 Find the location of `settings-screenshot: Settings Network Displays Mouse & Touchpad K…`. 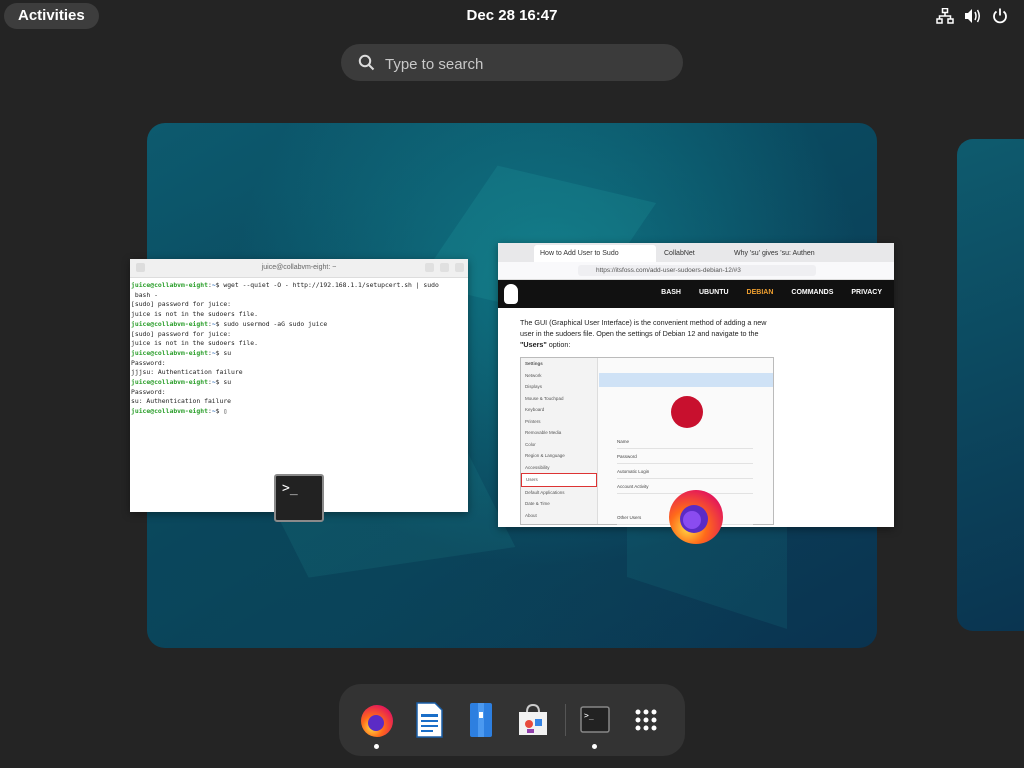

settings-screenshot: Settings Network Displays Mouse & Touchpad K… is located at coordinates (647, 441).